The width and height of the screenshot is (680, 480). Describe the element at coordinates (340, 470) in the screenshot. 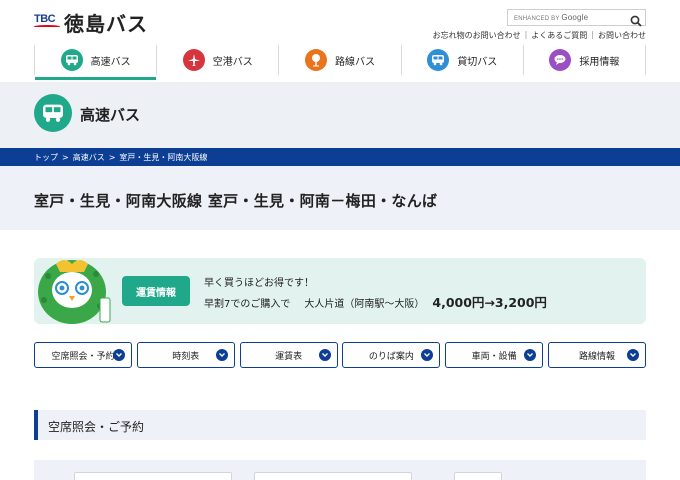

I see `reservation-form` at that location.